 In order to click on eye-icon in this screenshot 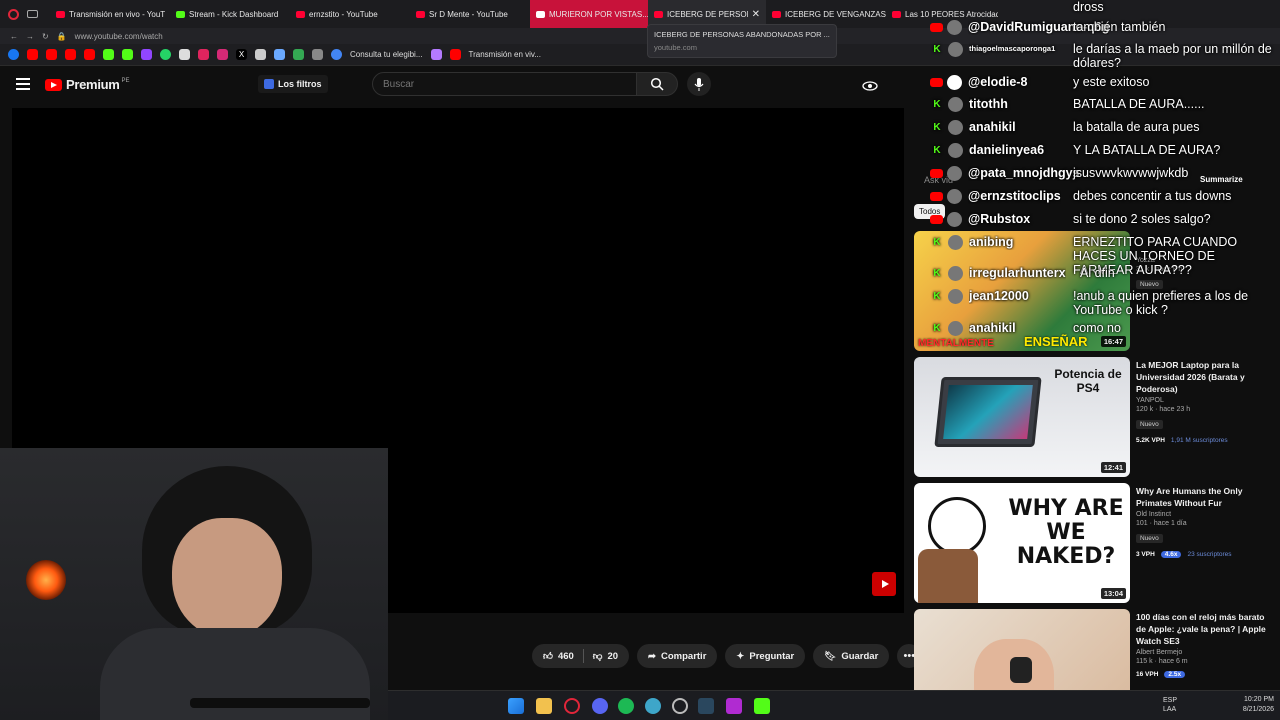, I will do `click(870, 87)`.